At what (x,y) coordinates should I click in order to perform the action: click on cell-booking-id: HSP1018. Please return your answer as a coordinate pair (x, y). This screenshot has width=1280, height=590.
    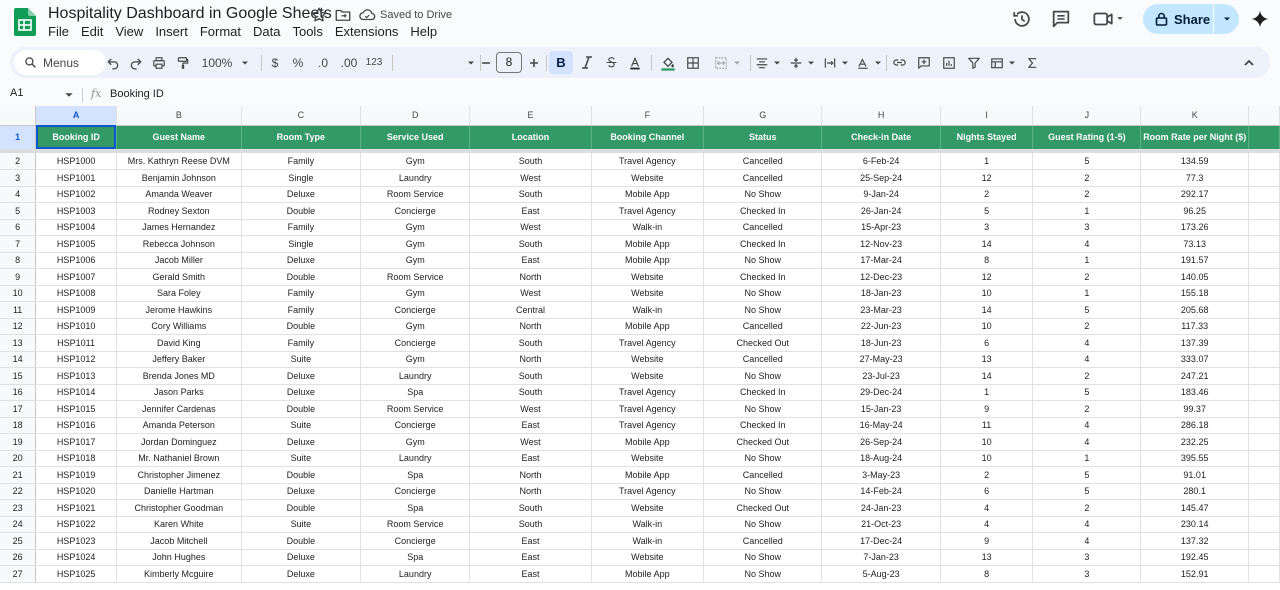
    Looking at the image, I should click on (76, 458).